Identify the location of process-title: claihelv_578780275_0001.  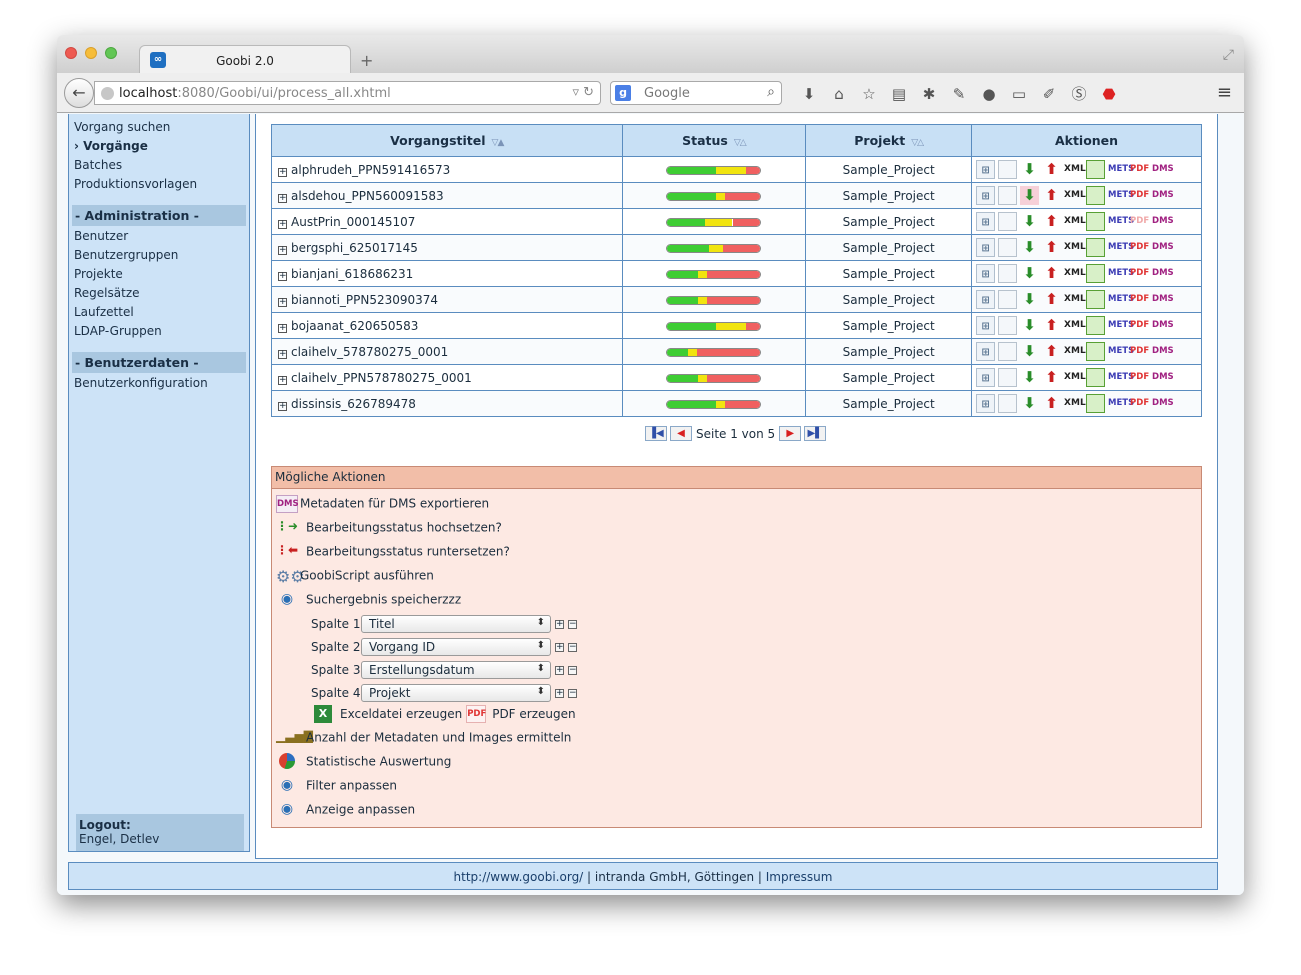
(369, 352).